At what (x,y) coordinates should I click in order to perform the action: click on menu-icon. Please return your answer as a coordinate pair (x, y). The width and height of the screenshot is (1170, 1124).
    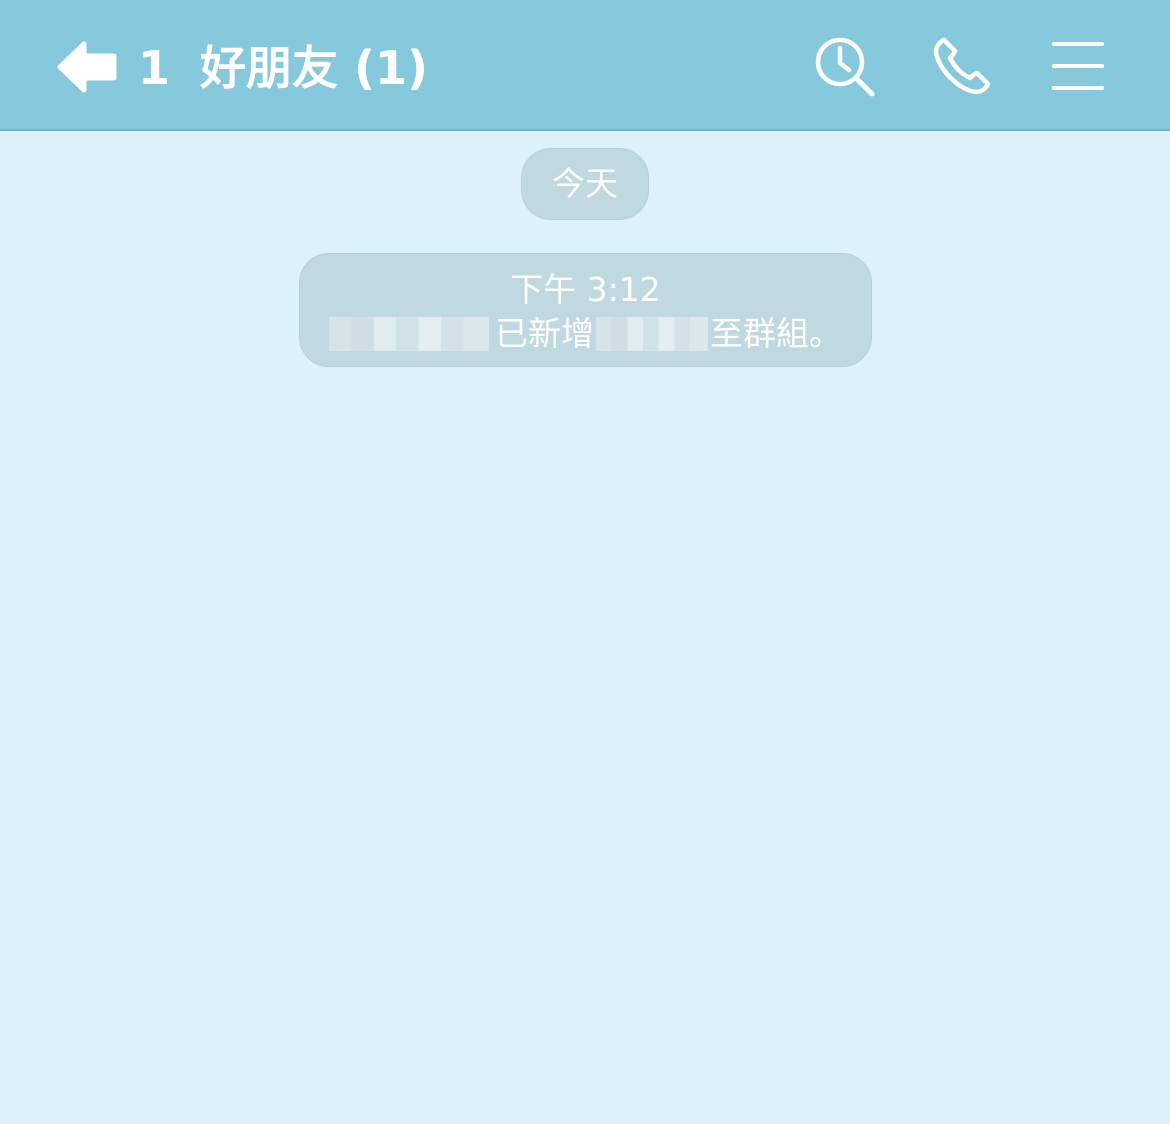
    Looking at the image, I should click on (1078, 66).